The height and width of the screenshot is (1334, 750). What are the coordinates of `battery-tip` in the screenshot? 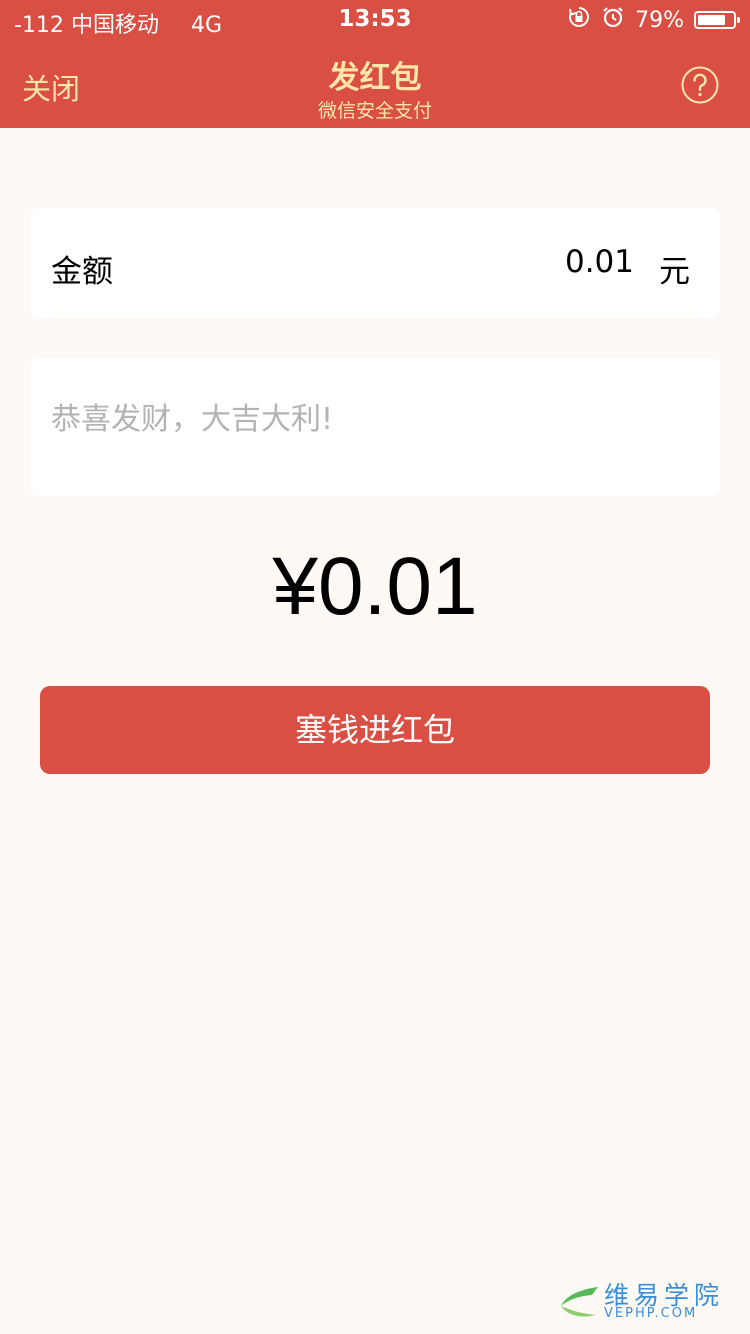 It's located at (738, 20).